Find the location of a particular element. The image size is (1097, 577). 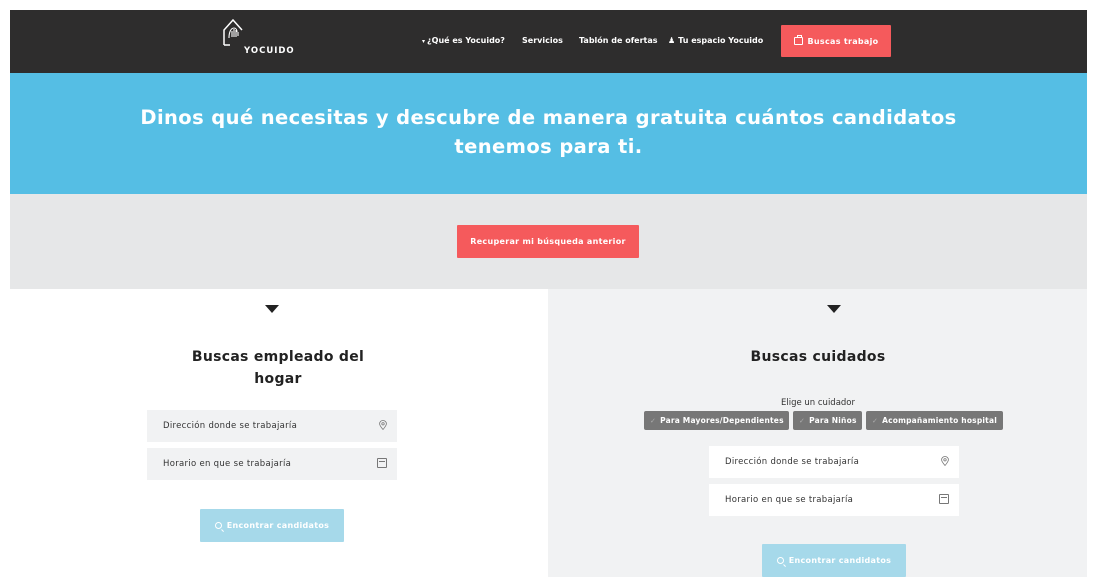

chip-ninos: ✓ Para Niños is located at coordinates (827, 420).